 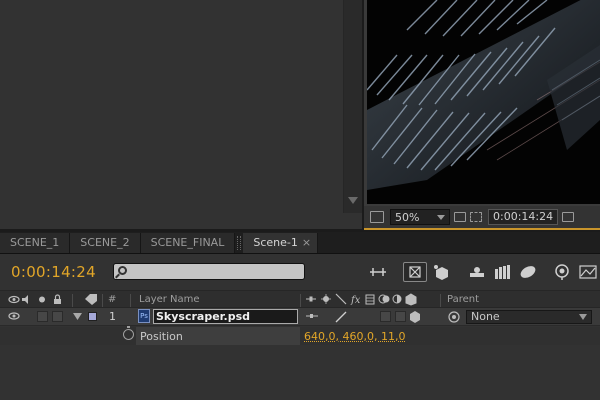 I want to click on viewer-current-time: 0:00:14:24, so click(x=523, y=217).